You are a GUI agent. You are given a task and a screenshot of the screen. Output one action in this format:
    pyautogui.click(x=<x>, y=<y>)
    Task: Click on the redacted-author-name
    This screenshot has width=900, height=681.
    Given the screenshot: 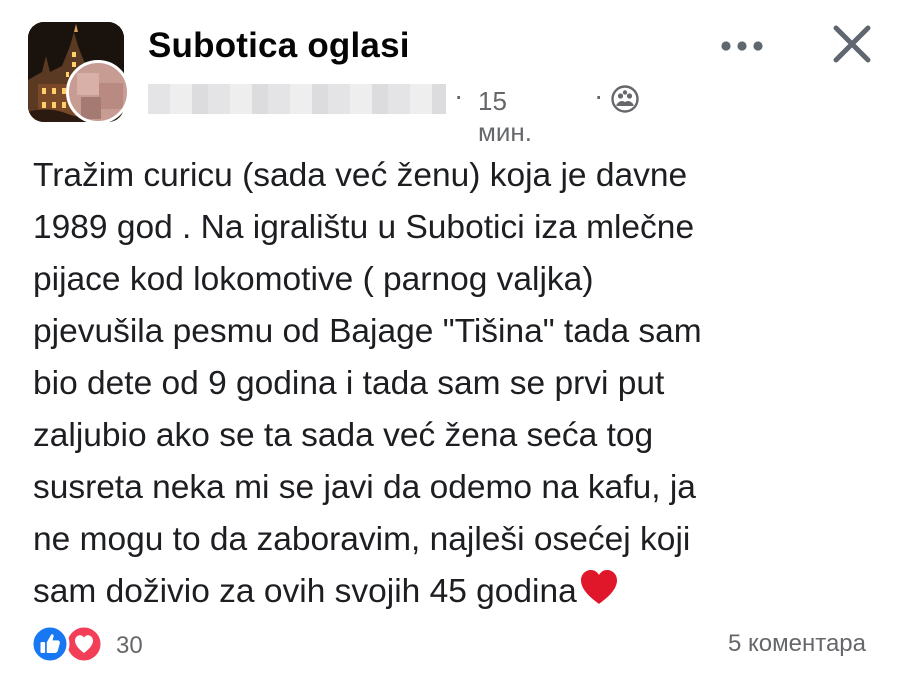 What is the action you would take?
    pyautogui.click(x=297, y=99)
    